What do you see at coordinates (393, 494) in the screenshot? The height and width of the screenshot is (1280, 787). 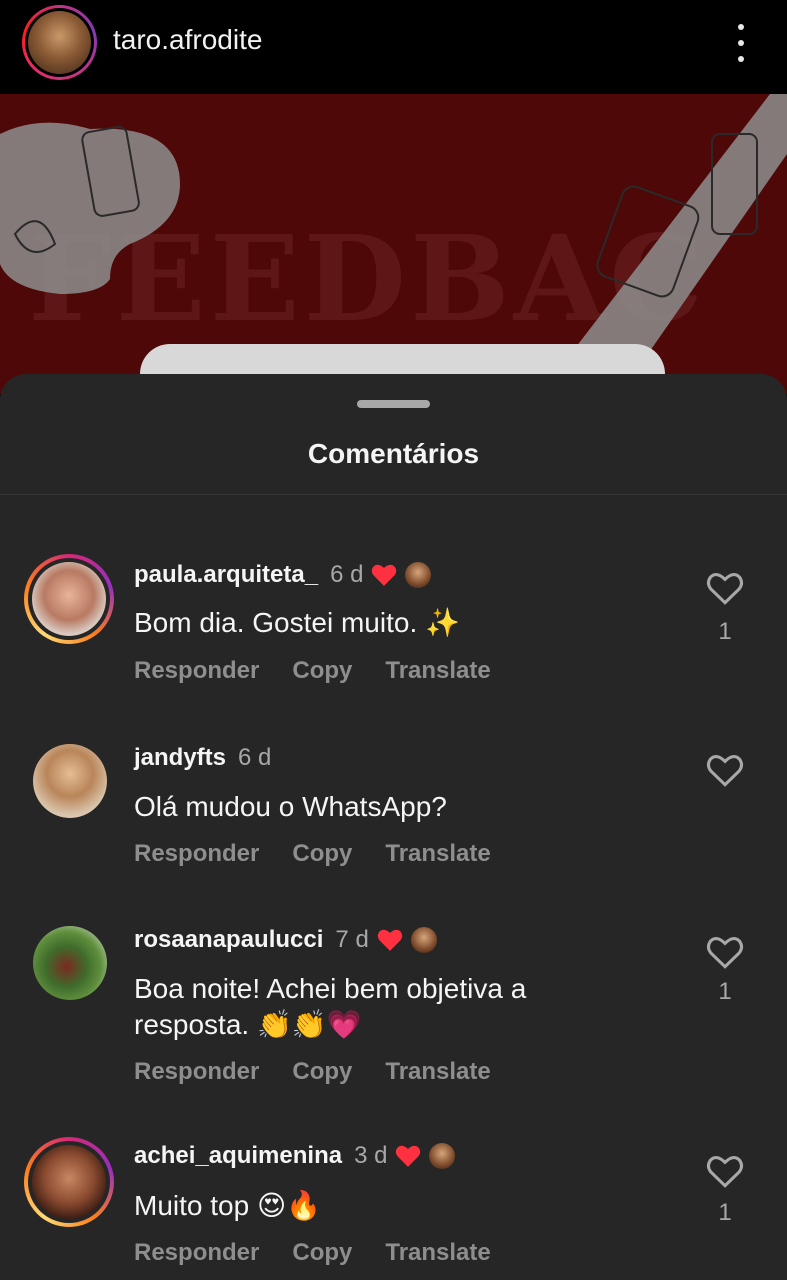 I see `divider` at bounding box center [393, 494].